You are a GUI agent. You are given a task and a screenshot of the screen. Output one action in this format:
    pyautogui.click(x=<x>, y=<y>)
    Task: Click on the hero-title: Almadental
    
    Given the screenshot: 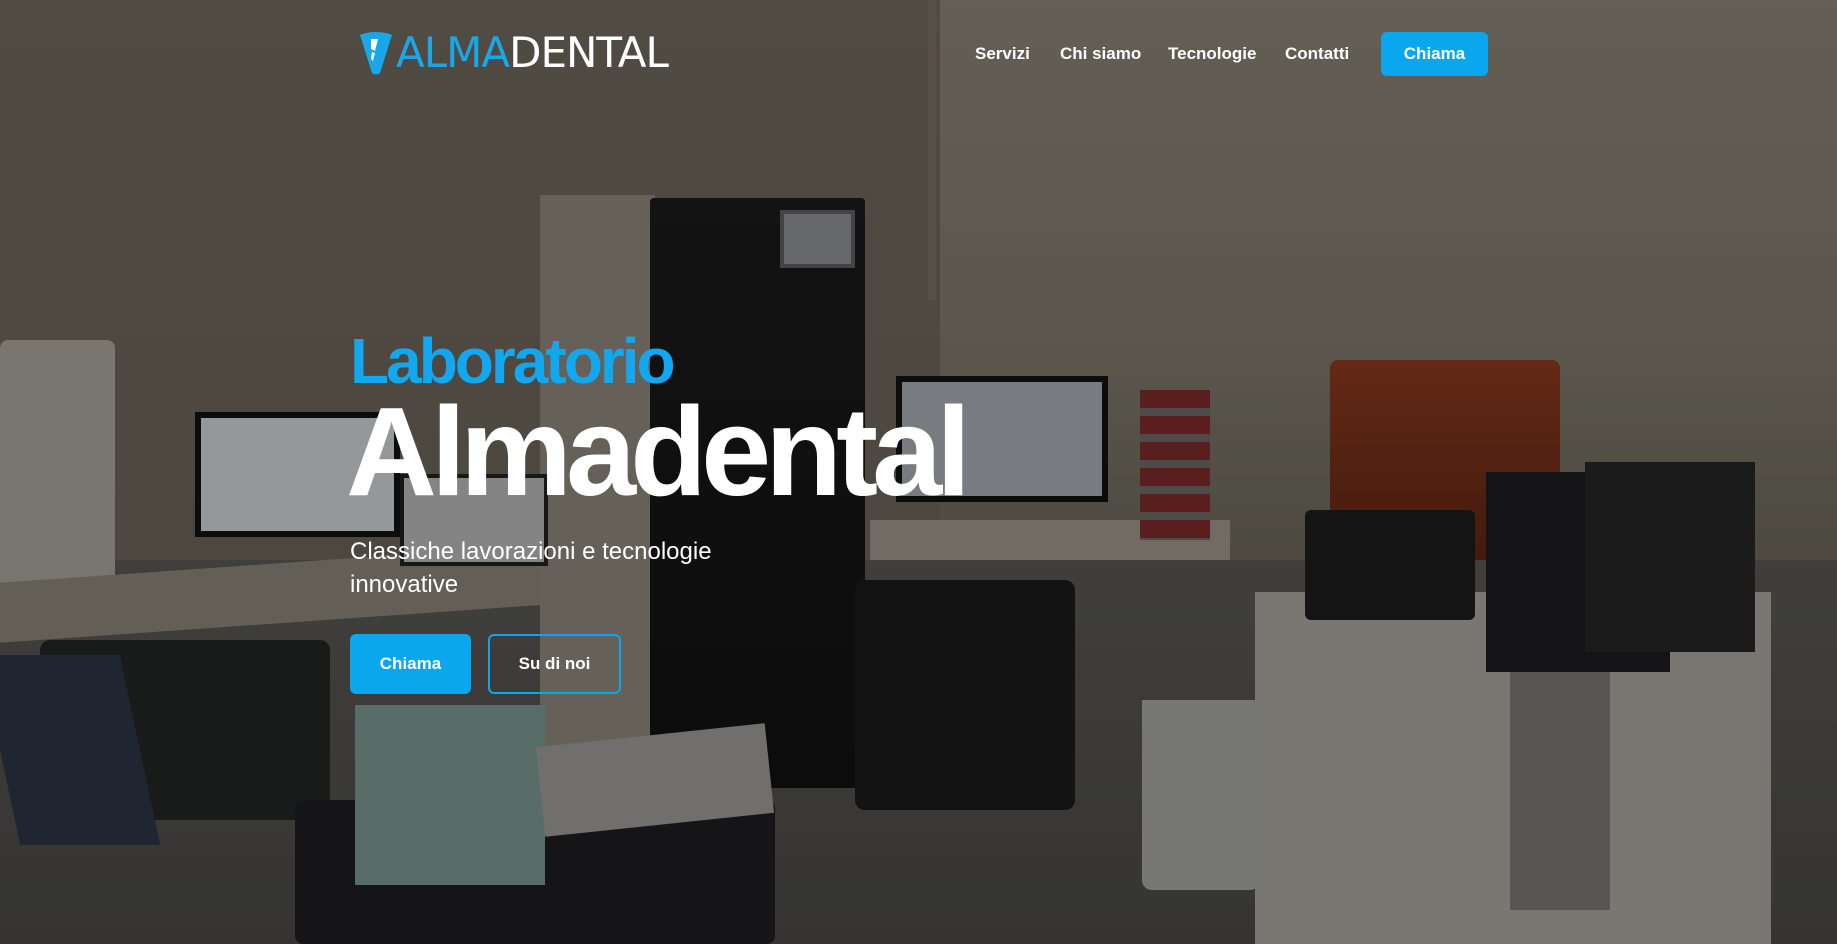 What is the action you would take?
    pyautogui.click(x=658, y=451)
    